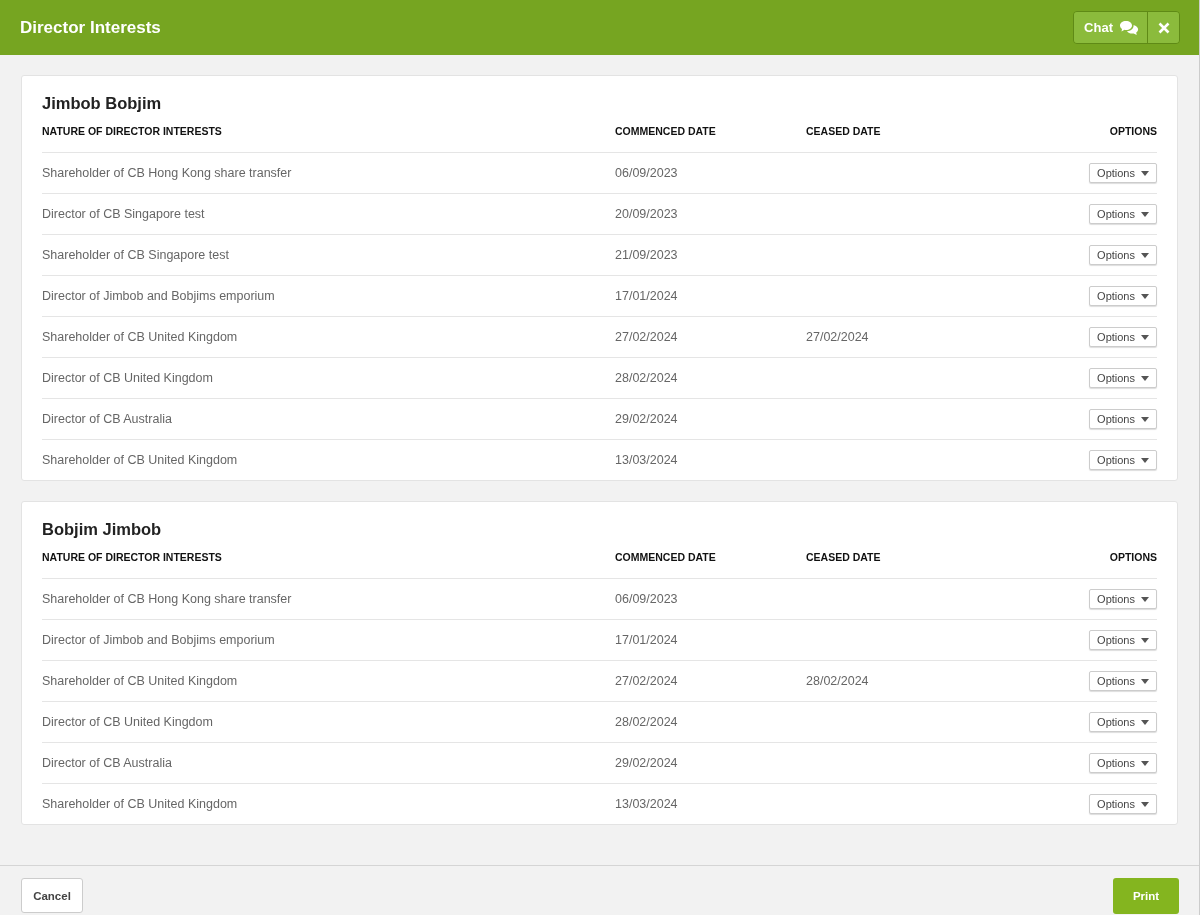  I want to click on window-title: Director Interests, so click(90, 27).